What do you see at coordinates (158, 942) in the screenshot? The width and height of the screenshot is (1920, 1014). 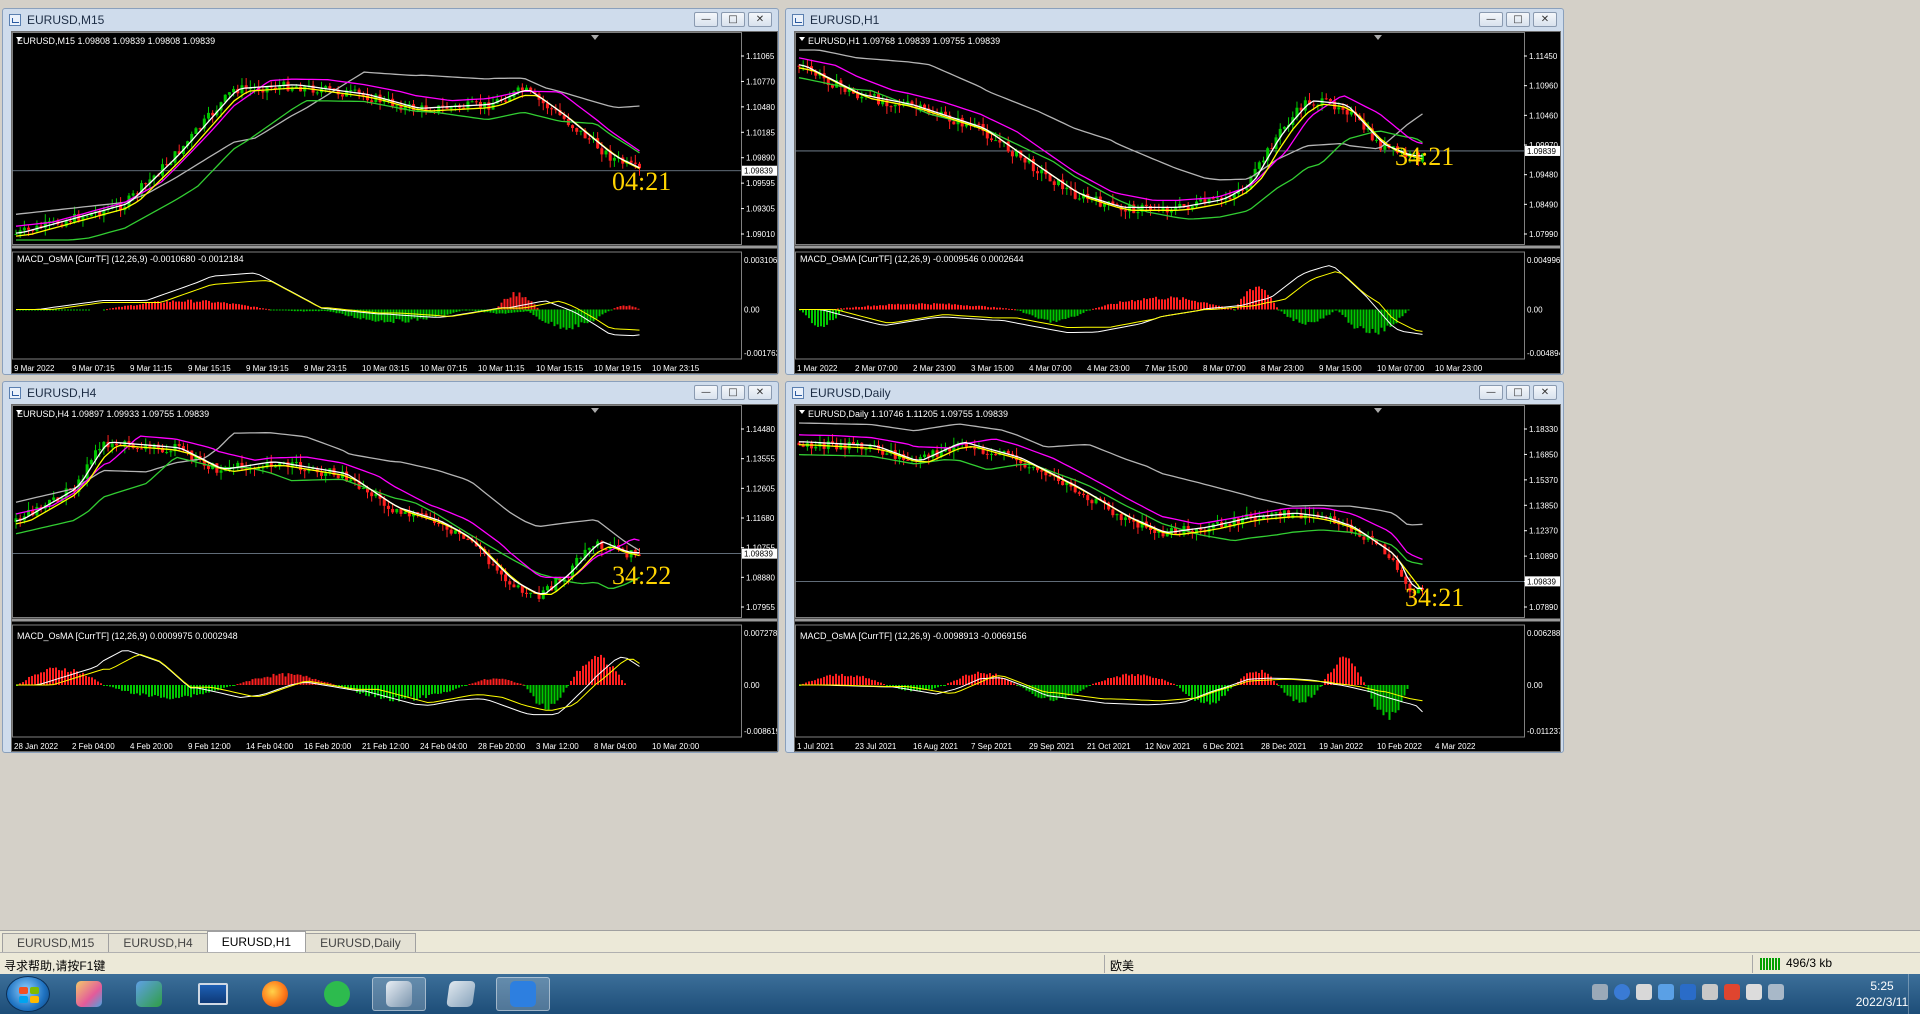 I see `tab-eurusd-h4: EURUSD,H4` at bounding box center [158, 942].